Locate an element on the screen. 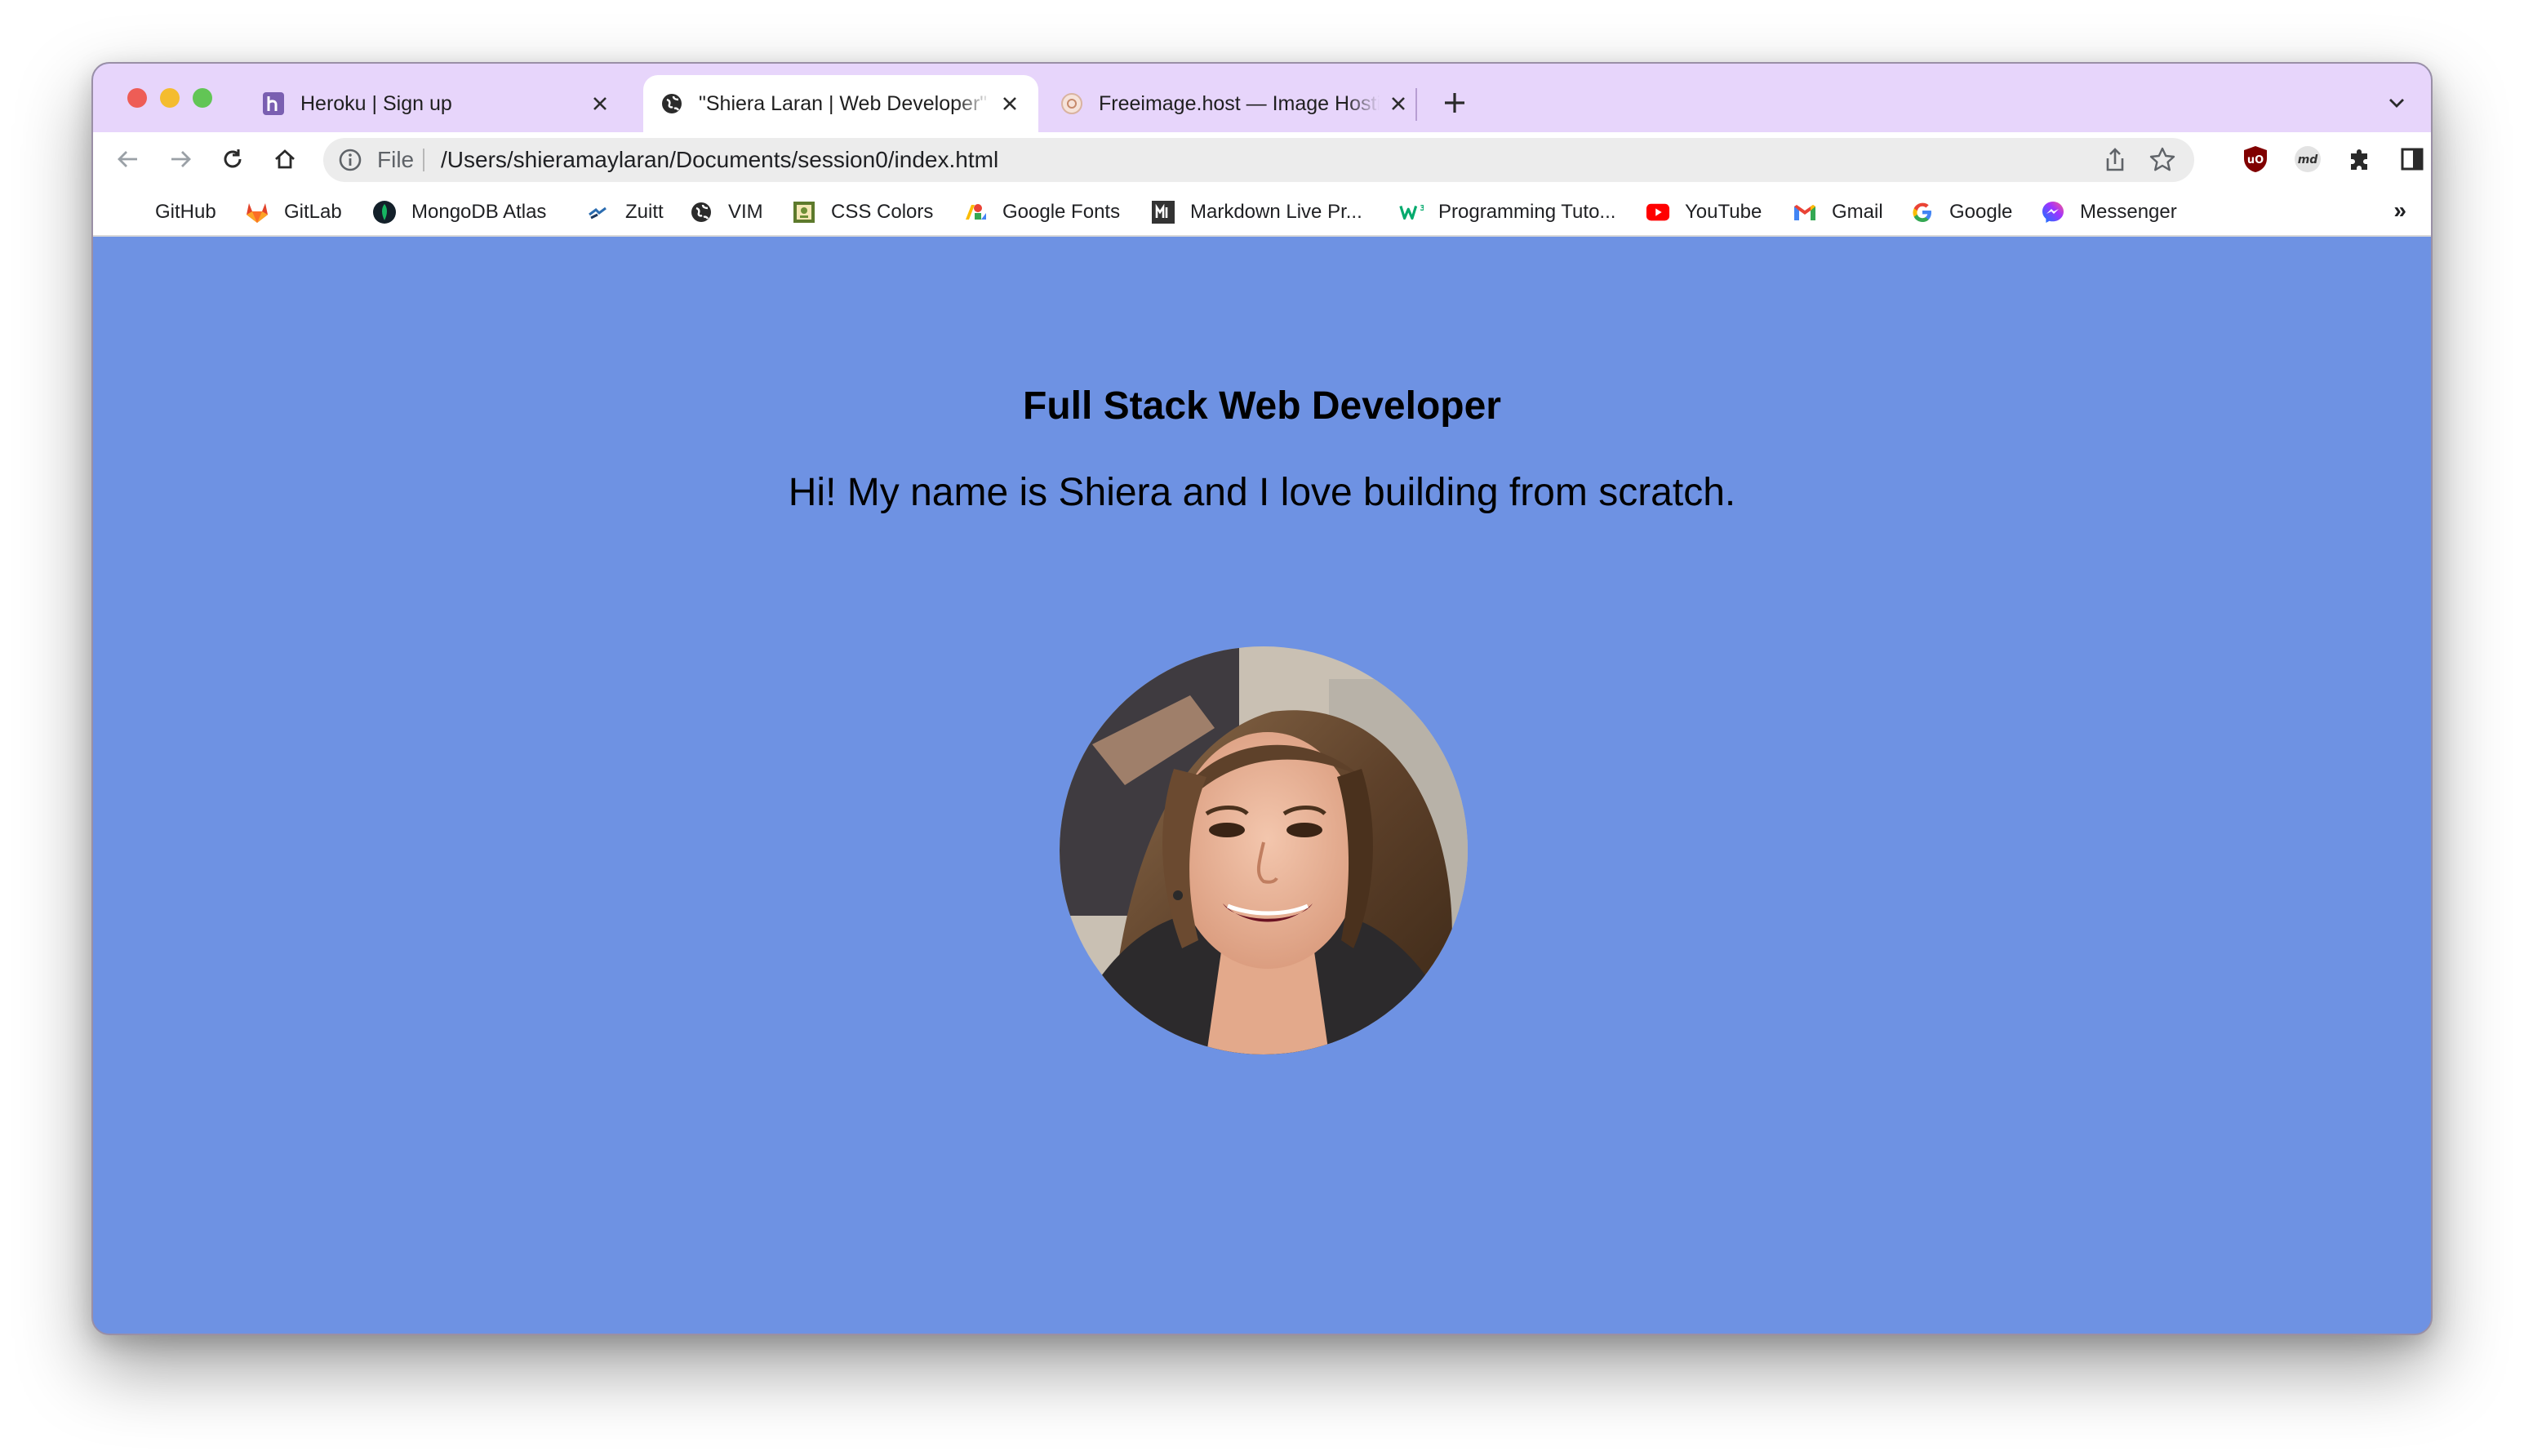 The height and width of the screenshot is (1456, 2524). bookmark-label: GitLab is located at coordinates (313, 212).